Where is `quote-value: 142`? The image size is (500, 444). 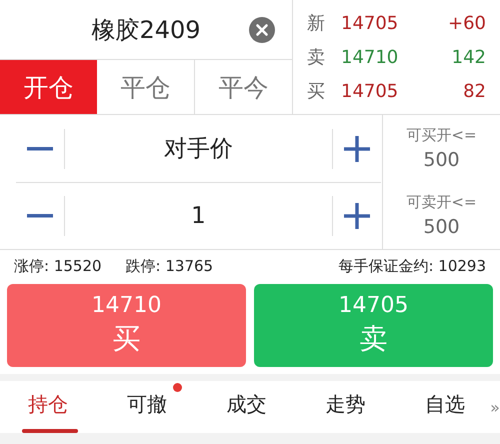 quote-value: 142 is located at coordinates (469, 57).